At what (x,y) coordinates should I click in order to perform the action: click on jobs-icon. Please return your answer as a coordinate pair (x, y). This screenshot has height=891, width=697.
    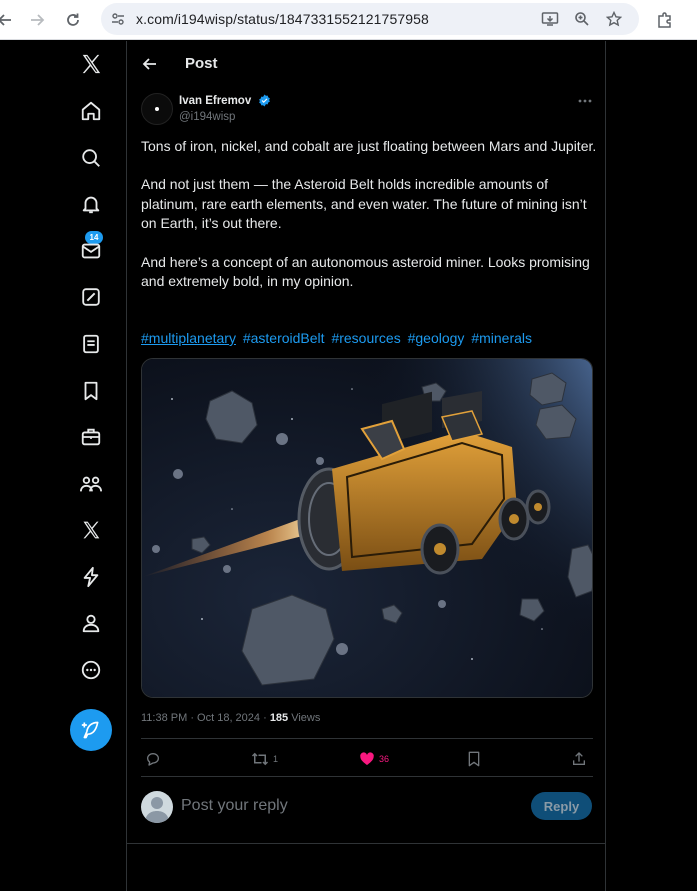
    Looking at the image, I should click on (91, 437).